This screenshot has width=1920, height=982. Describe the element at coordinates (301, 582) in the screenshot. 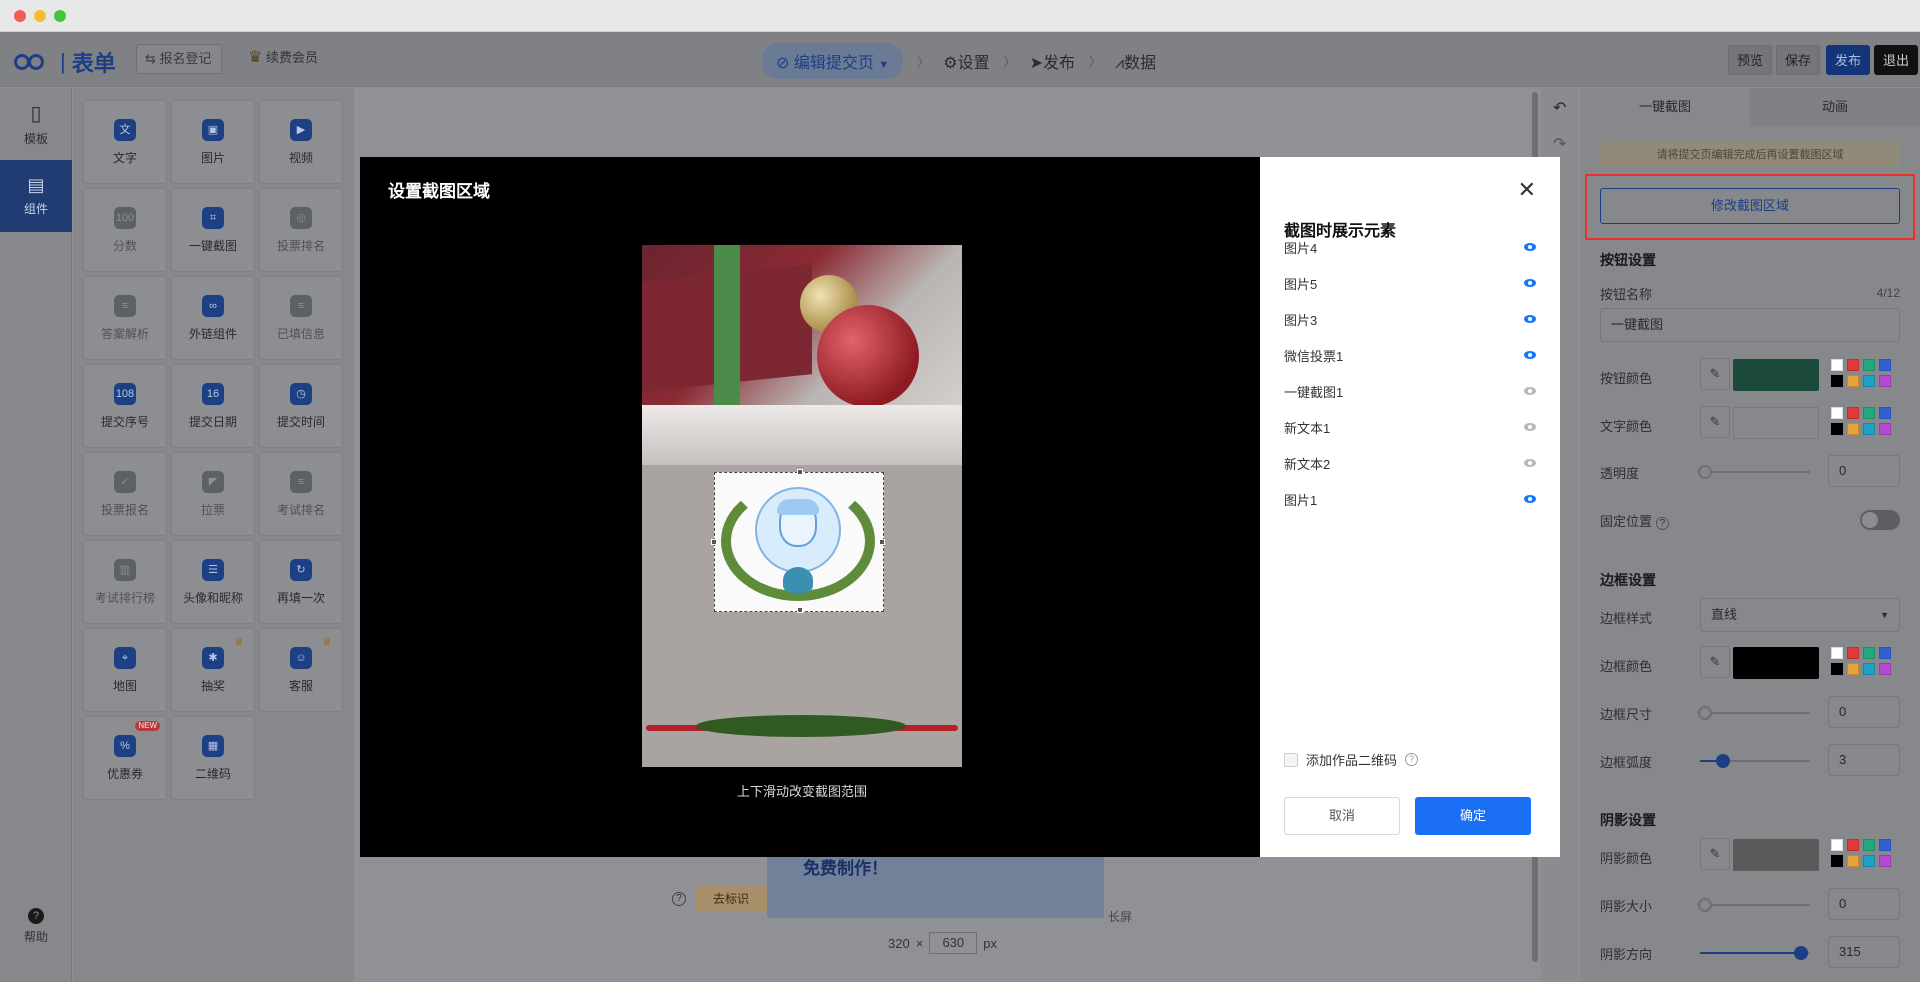

I see `component-17: ↻ 再填一次` at that location.